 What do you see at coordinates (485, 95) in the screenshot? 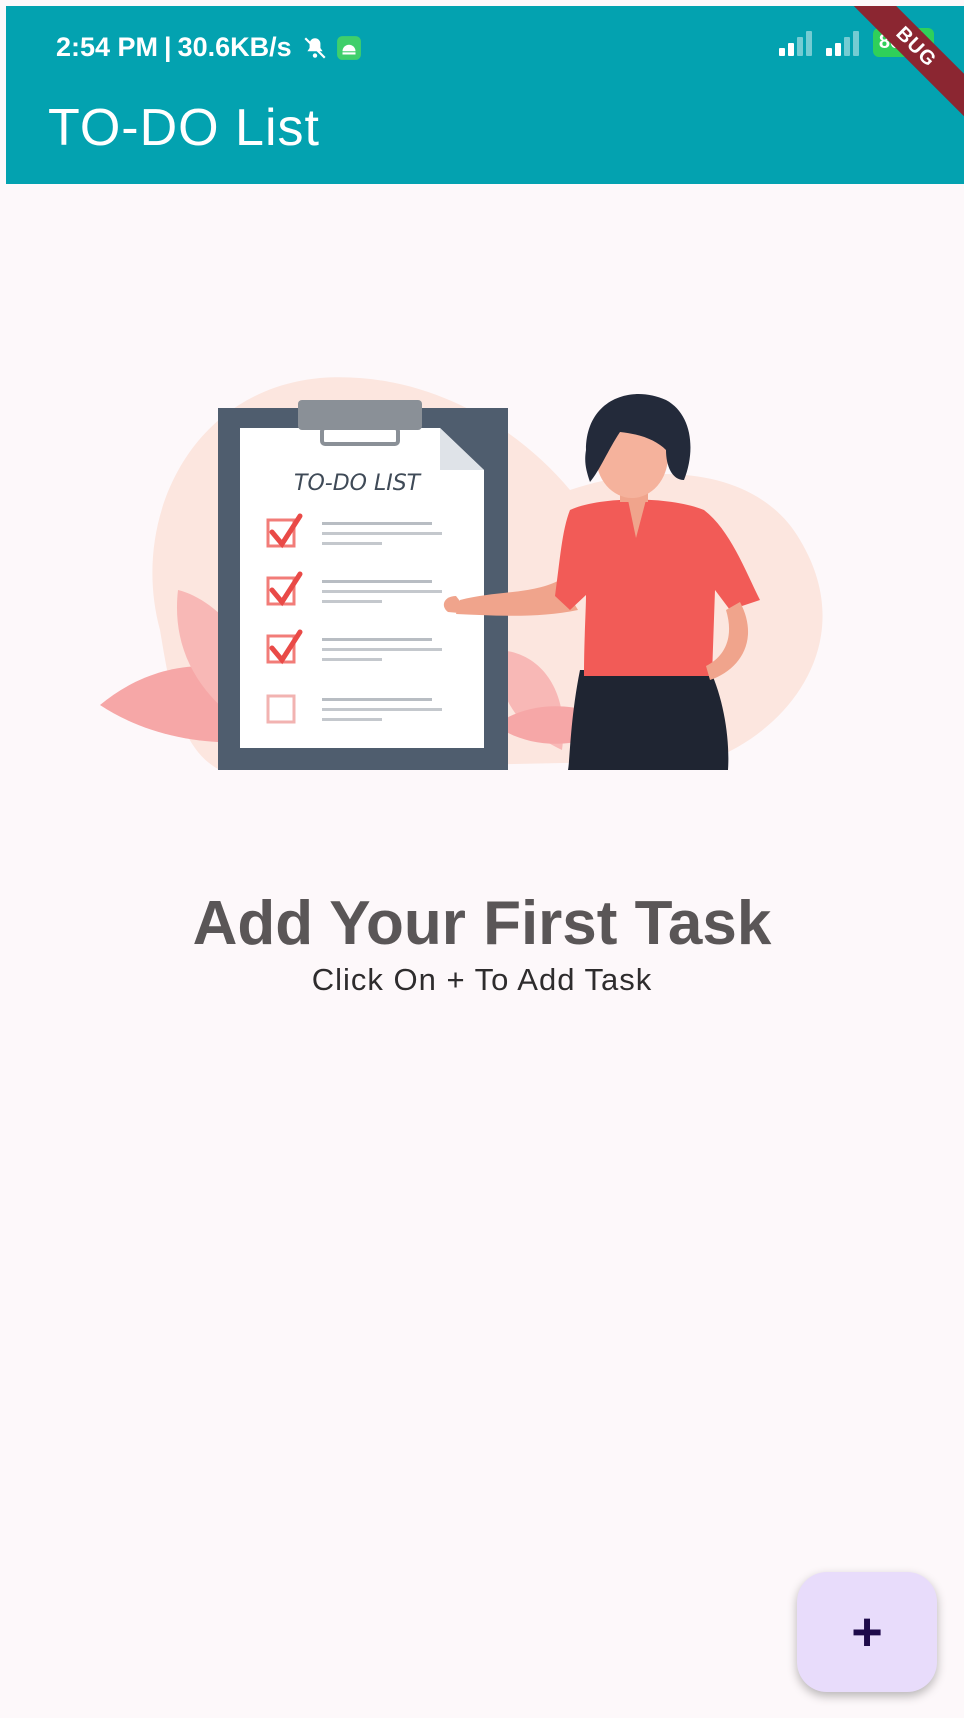
I see `app-bar: 2:54 PM | 30.6KB/s 86 ⚡ TO-DO L` at bounding box center [485, 95].